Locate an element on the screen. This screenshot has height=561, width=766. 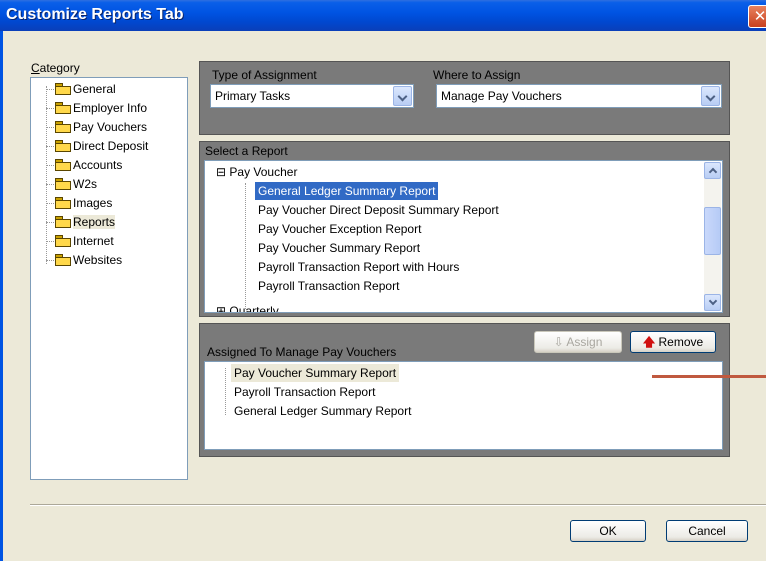
type-of-assignment-label: Type of Assignment is located at coordinates (264, 75).